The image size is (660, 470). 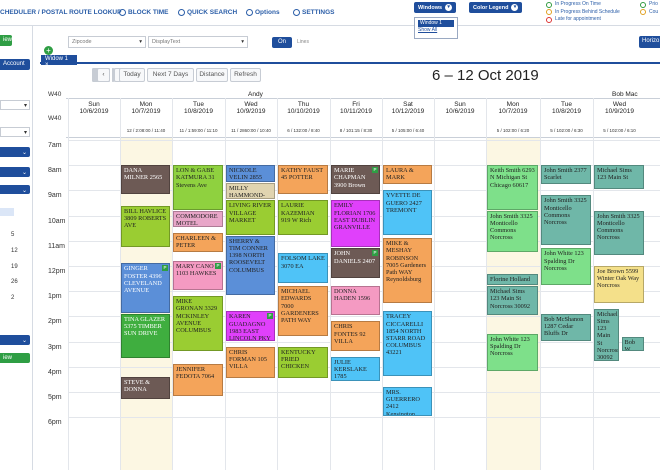 I want to click on appointment-block: KATHY FAUST 45 POTTER, so click(x=303, y=180).